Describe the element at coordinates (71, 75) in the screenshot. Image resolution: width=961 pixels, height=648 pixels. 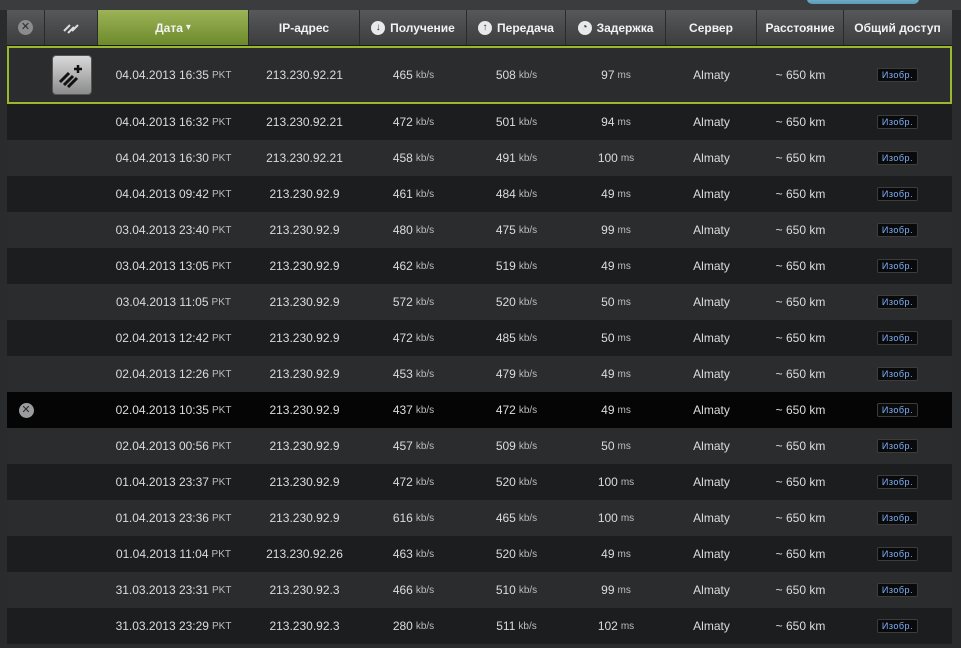
I see `share-graph-icon` at that location.